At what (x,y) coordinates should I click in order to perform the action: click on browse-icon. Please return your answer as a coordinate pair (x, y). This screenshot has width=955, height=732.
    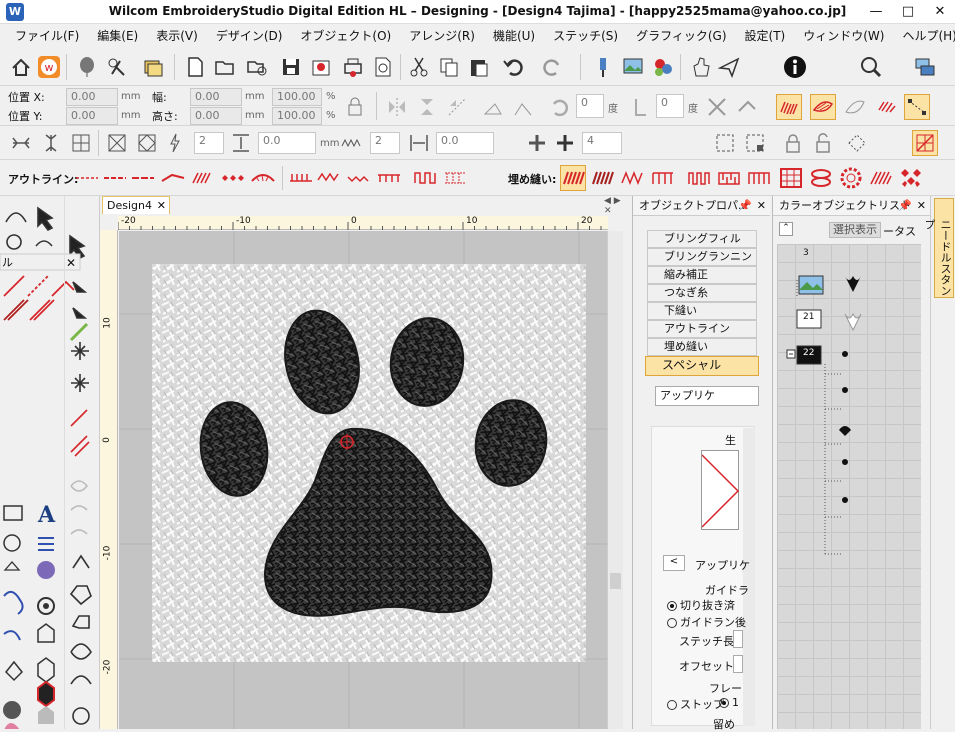
    Looking at the image, I should click on (257, 67).